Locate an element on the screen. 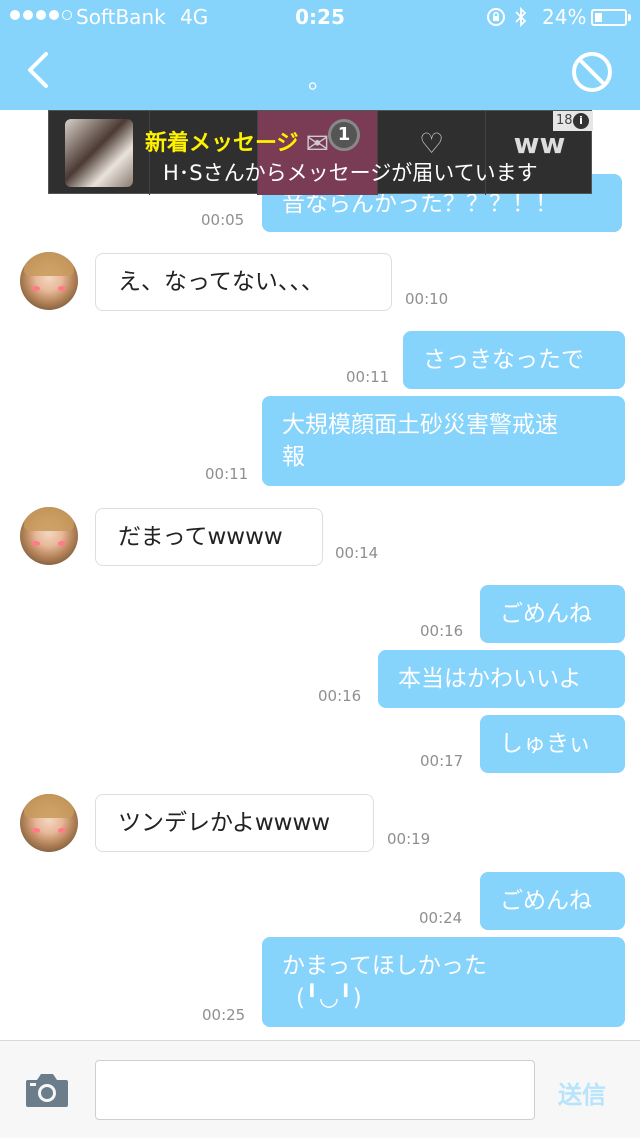  message-text: しゅきぃ is located at coordinates (546, 744).